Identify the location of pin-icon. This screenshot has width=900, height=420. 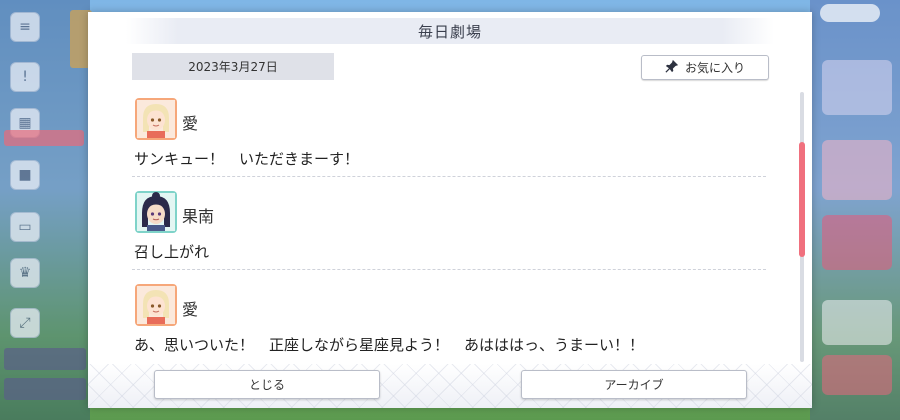
(672, 67).